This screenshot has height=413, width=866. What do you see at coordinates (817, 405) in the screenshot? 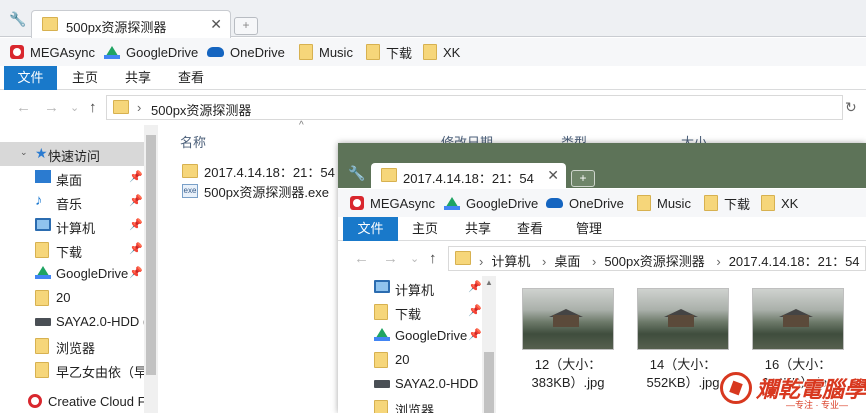
I see `watermark-slogan: —专注 · 专业—` at bounding box center [817, 405].